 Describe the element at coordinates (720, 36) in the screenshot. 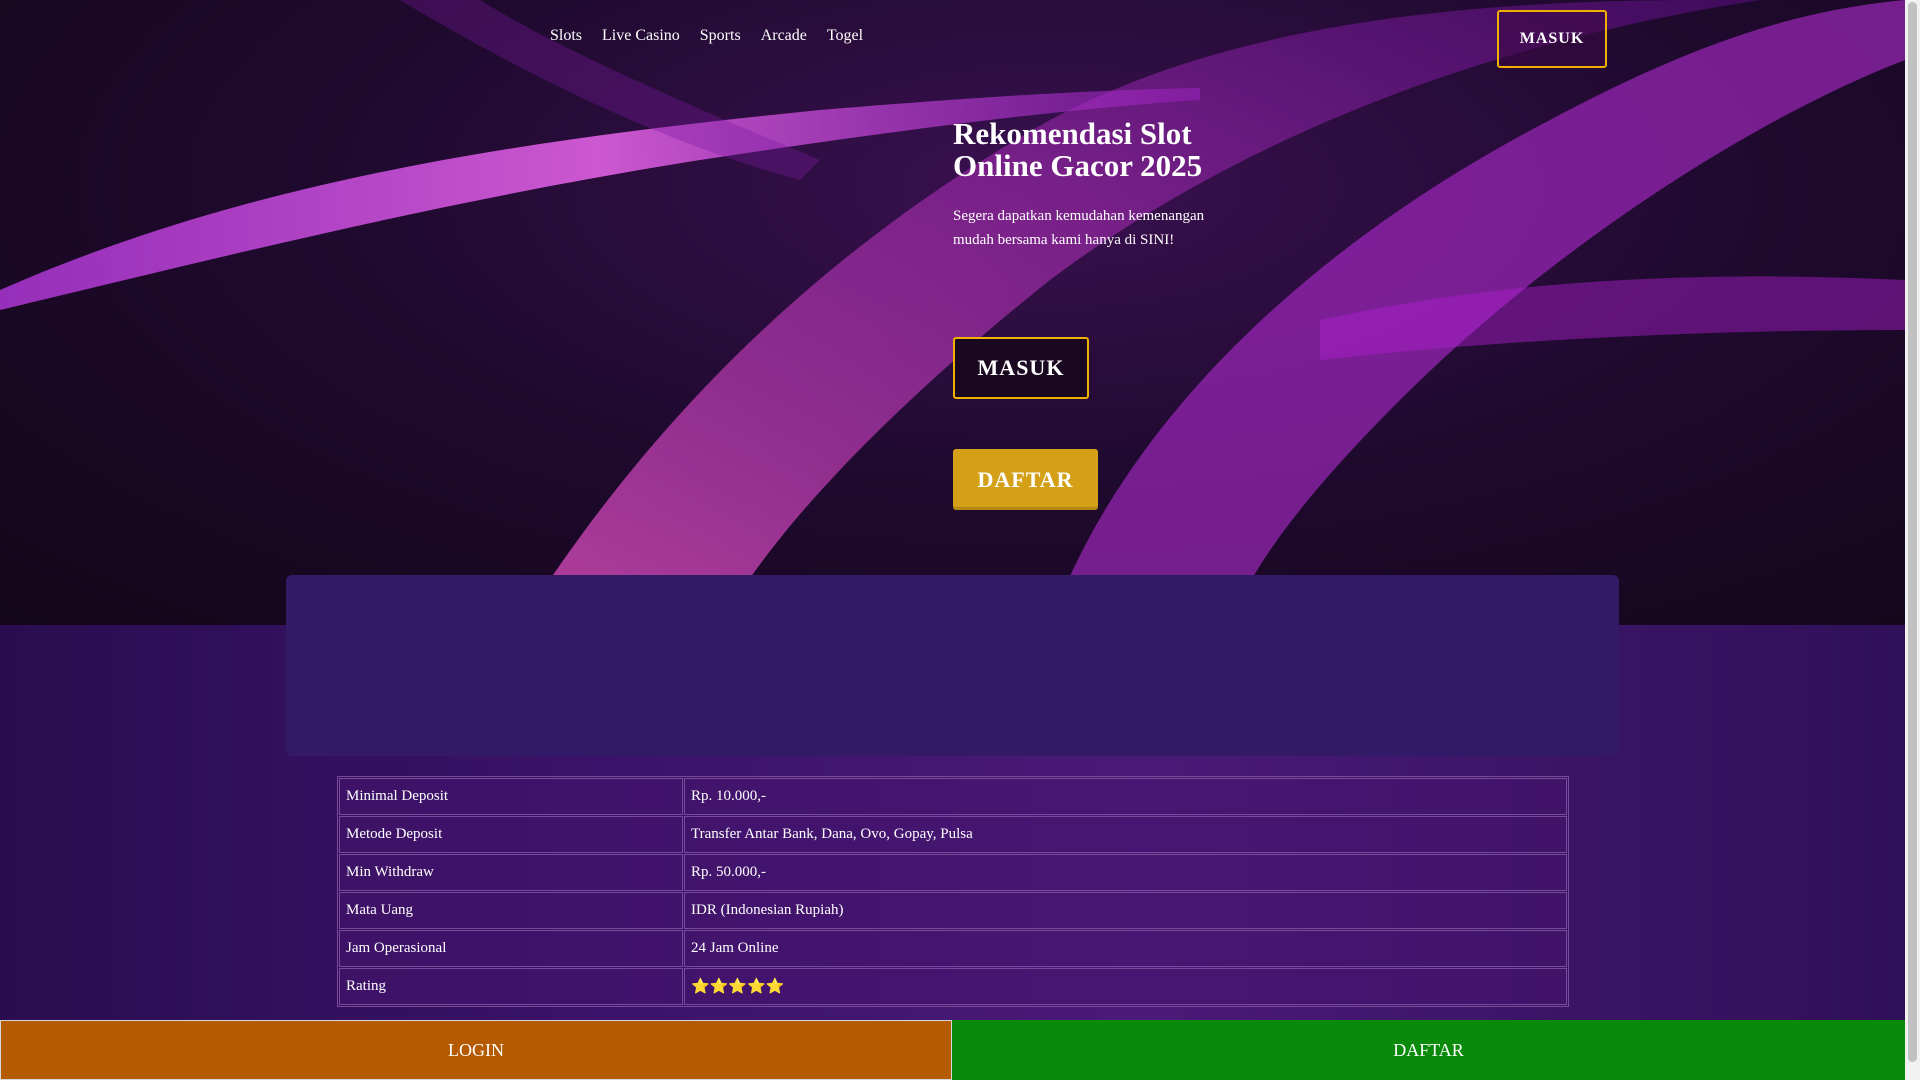

I see `nav-item-sports: Sports` at that location.